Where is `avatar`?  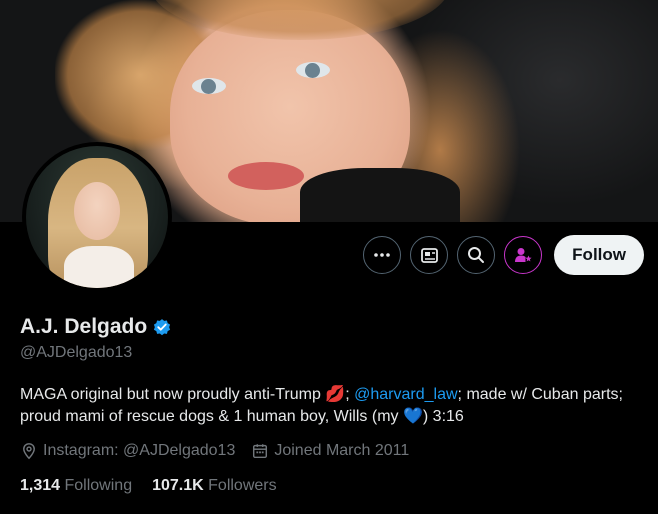
avatar is located at coordinates (97, 217).